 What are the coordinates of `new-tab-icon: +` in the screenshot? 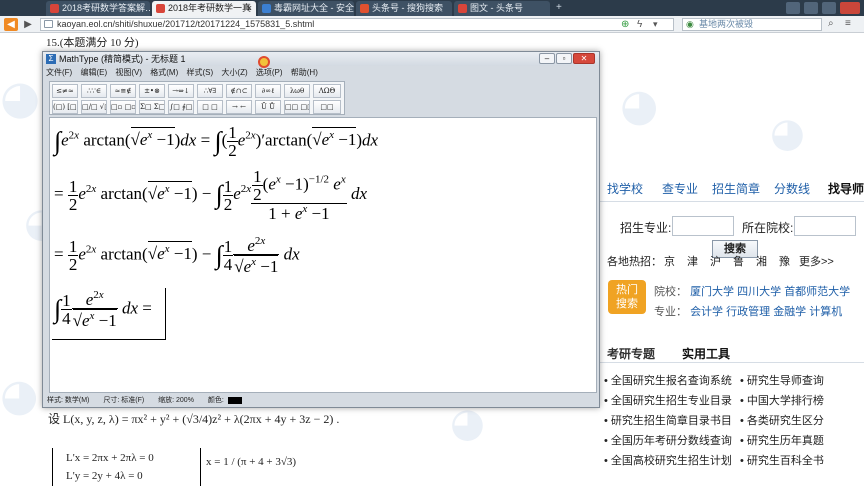 It's located at (562, 8).